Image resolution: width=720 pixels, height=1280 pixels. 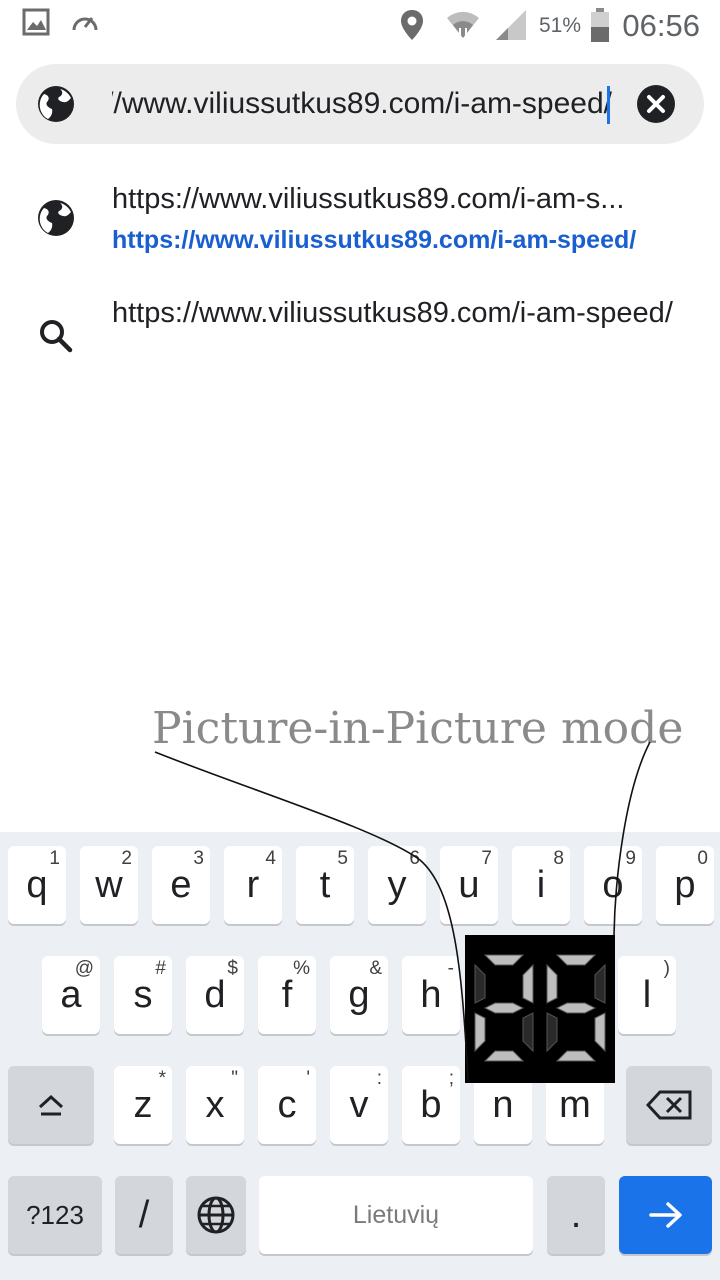 I want to click on key-label: u, so click(x=469, y=884).